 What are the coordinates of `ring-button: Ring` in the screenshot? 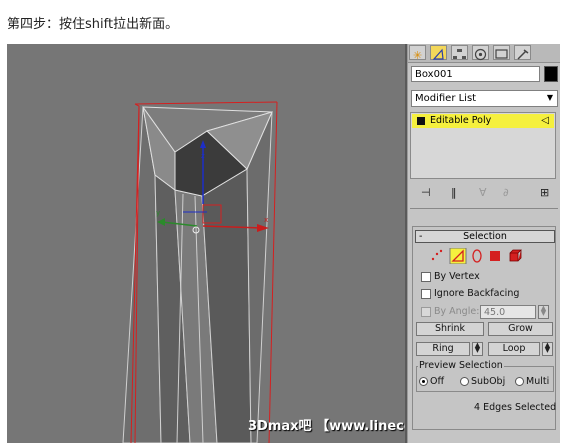 It's located at (443, 349).